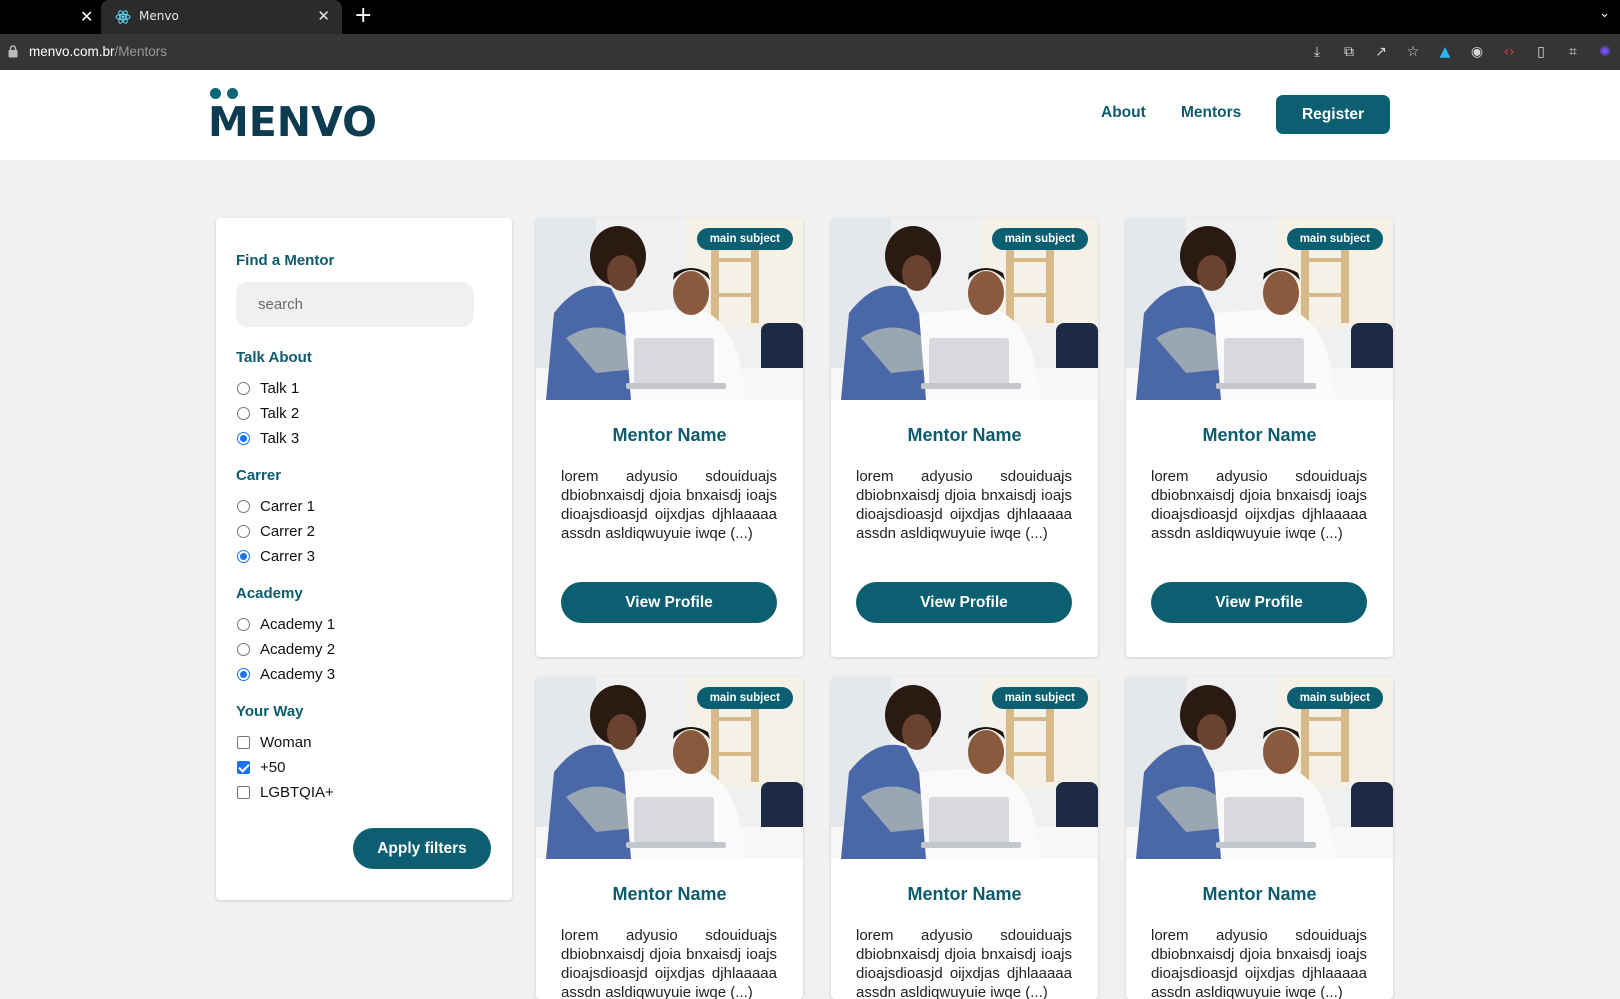 This screenshot has height=999, width=1620. What do you see at coordinates (810, 17) in the screenshot?
I see `browser-tab-bar: ✕ Menvo ✕ + ⌄` at bounding box center [810, 17].